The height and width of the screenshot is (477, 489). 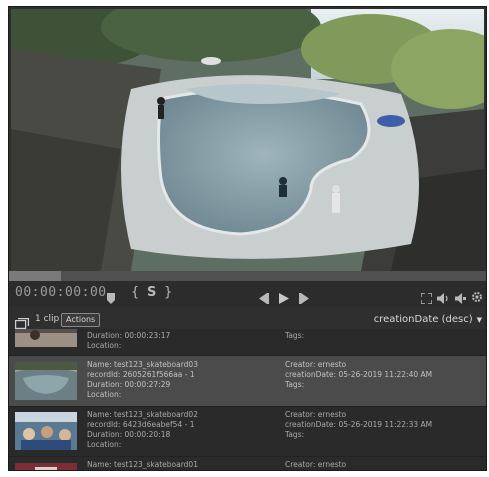 I want to click on chevron-down-icon: ▼, so click(x=479, y=320).